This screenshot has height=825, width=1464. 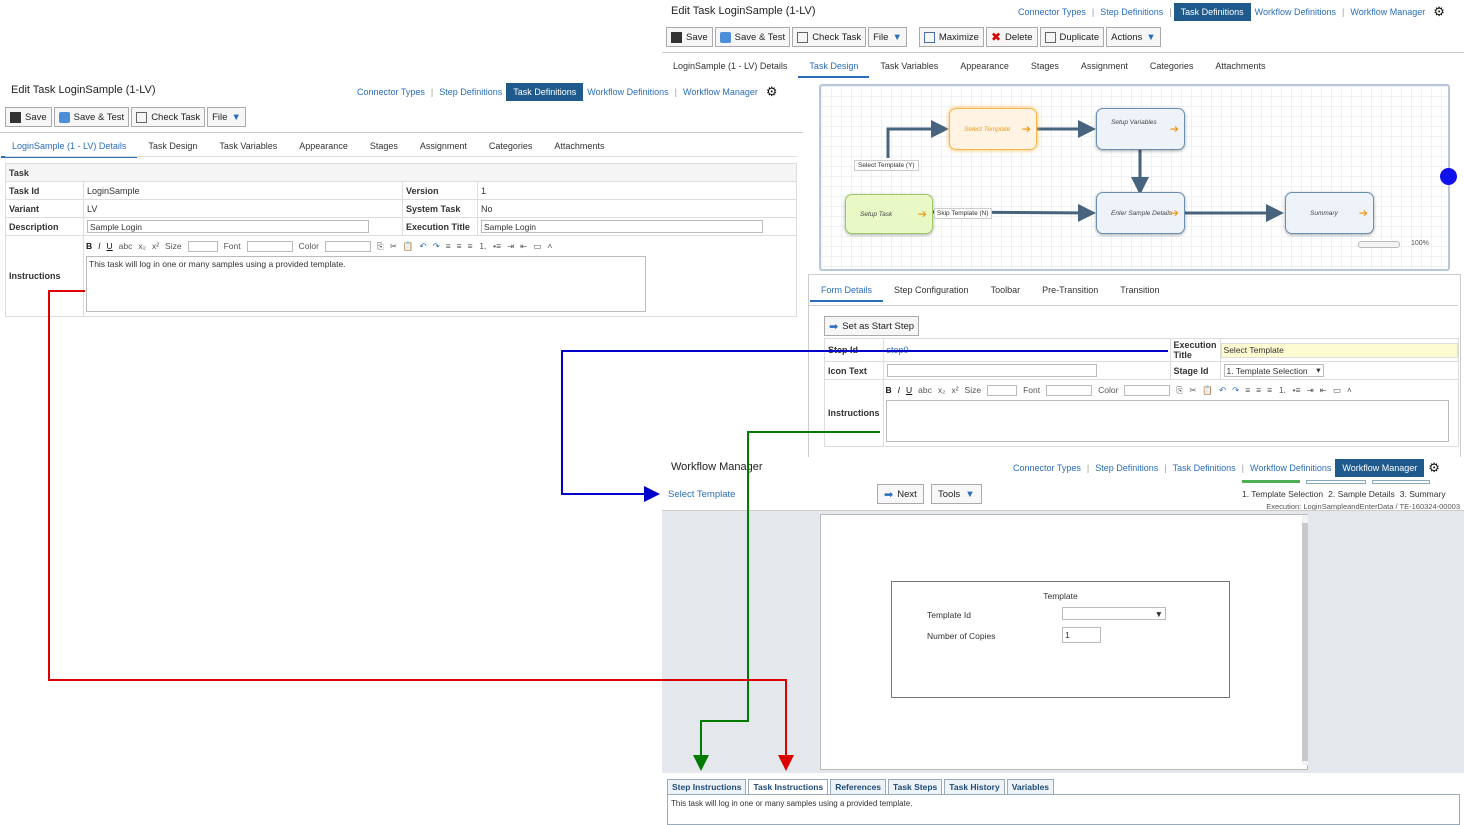 What do you see at coordinates (622, 226) in the screenshot?
I see `execution-title-input: Sample Login` at bounding box center [622, 226].